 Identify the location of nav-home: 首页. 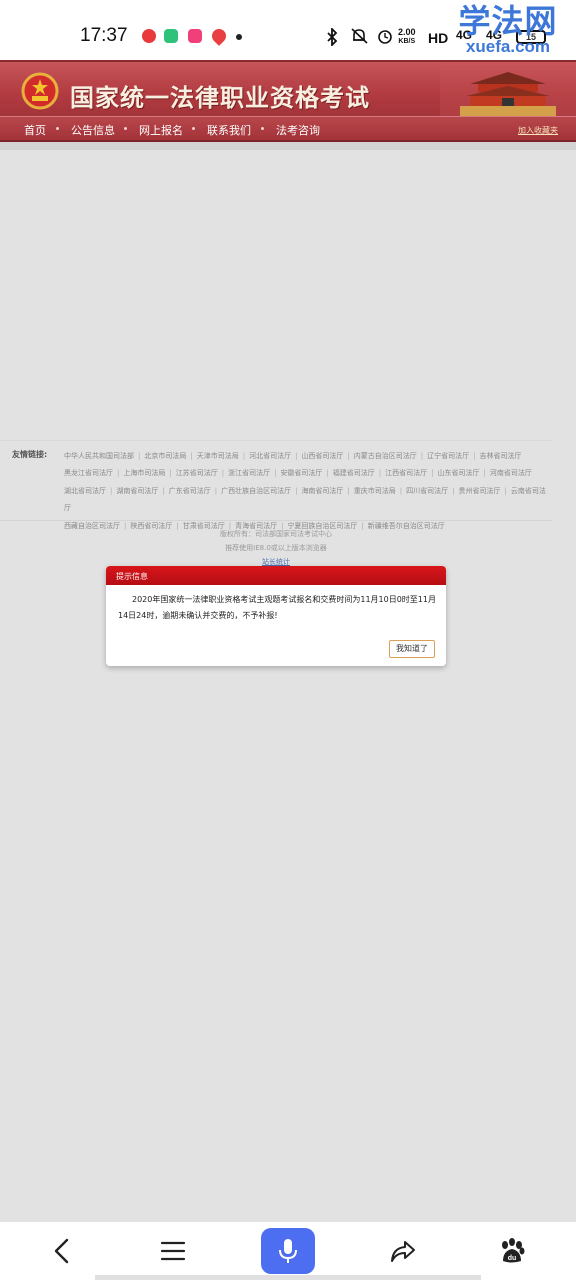
(35, 130).